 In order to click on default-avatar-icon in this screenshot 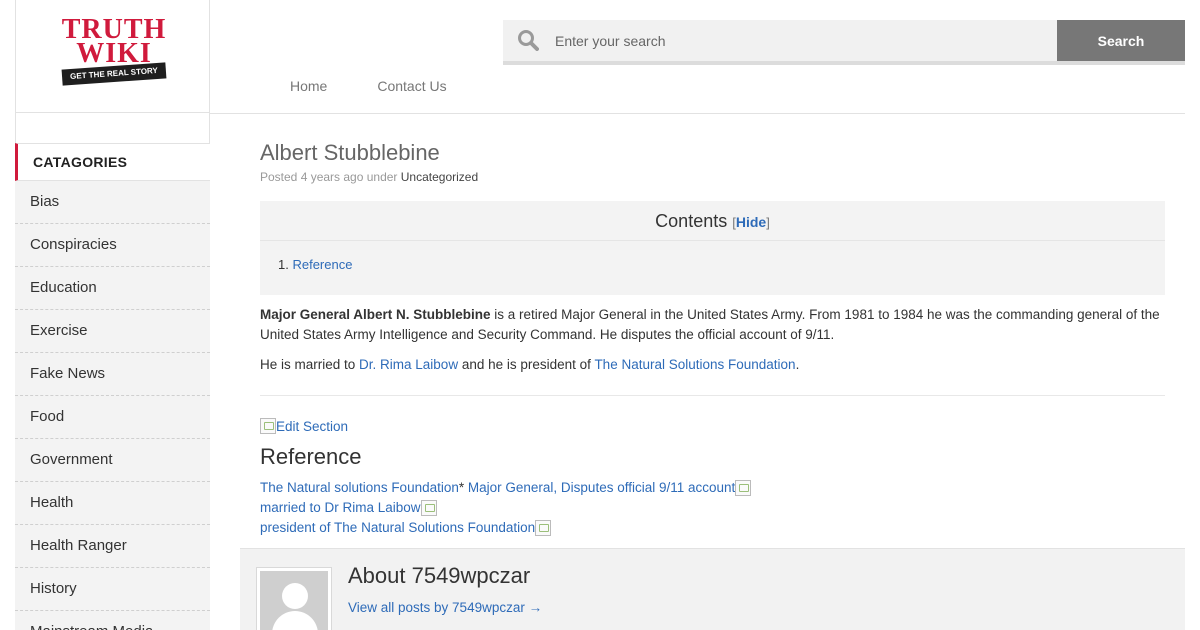, I will do `click(294, 600)`.